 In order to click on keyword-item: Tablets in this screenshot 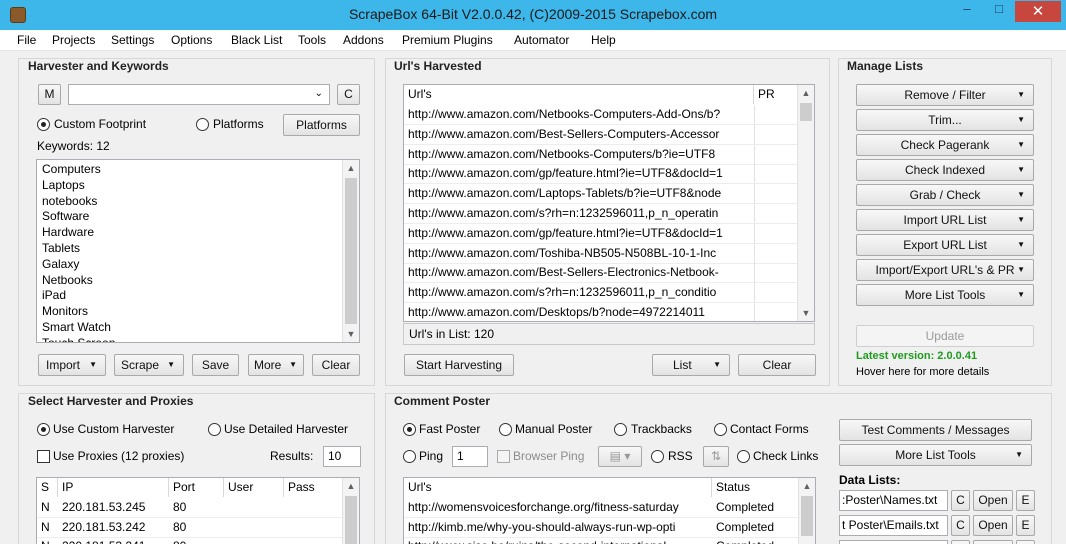, I will do `click(61, 248)`.